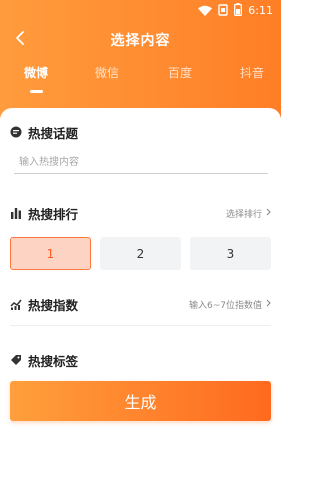  What do you see at coordinates (252, 81) in the screenshot?
I see `tab-douyin: 抖音` at bounding box center [252, 81].